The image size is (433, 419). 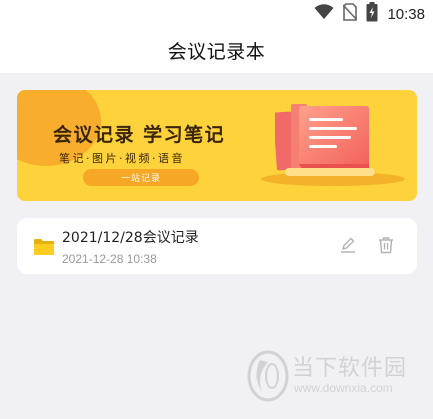 I want to click on page-title: 会议记录本, so click(x=216, y=52).